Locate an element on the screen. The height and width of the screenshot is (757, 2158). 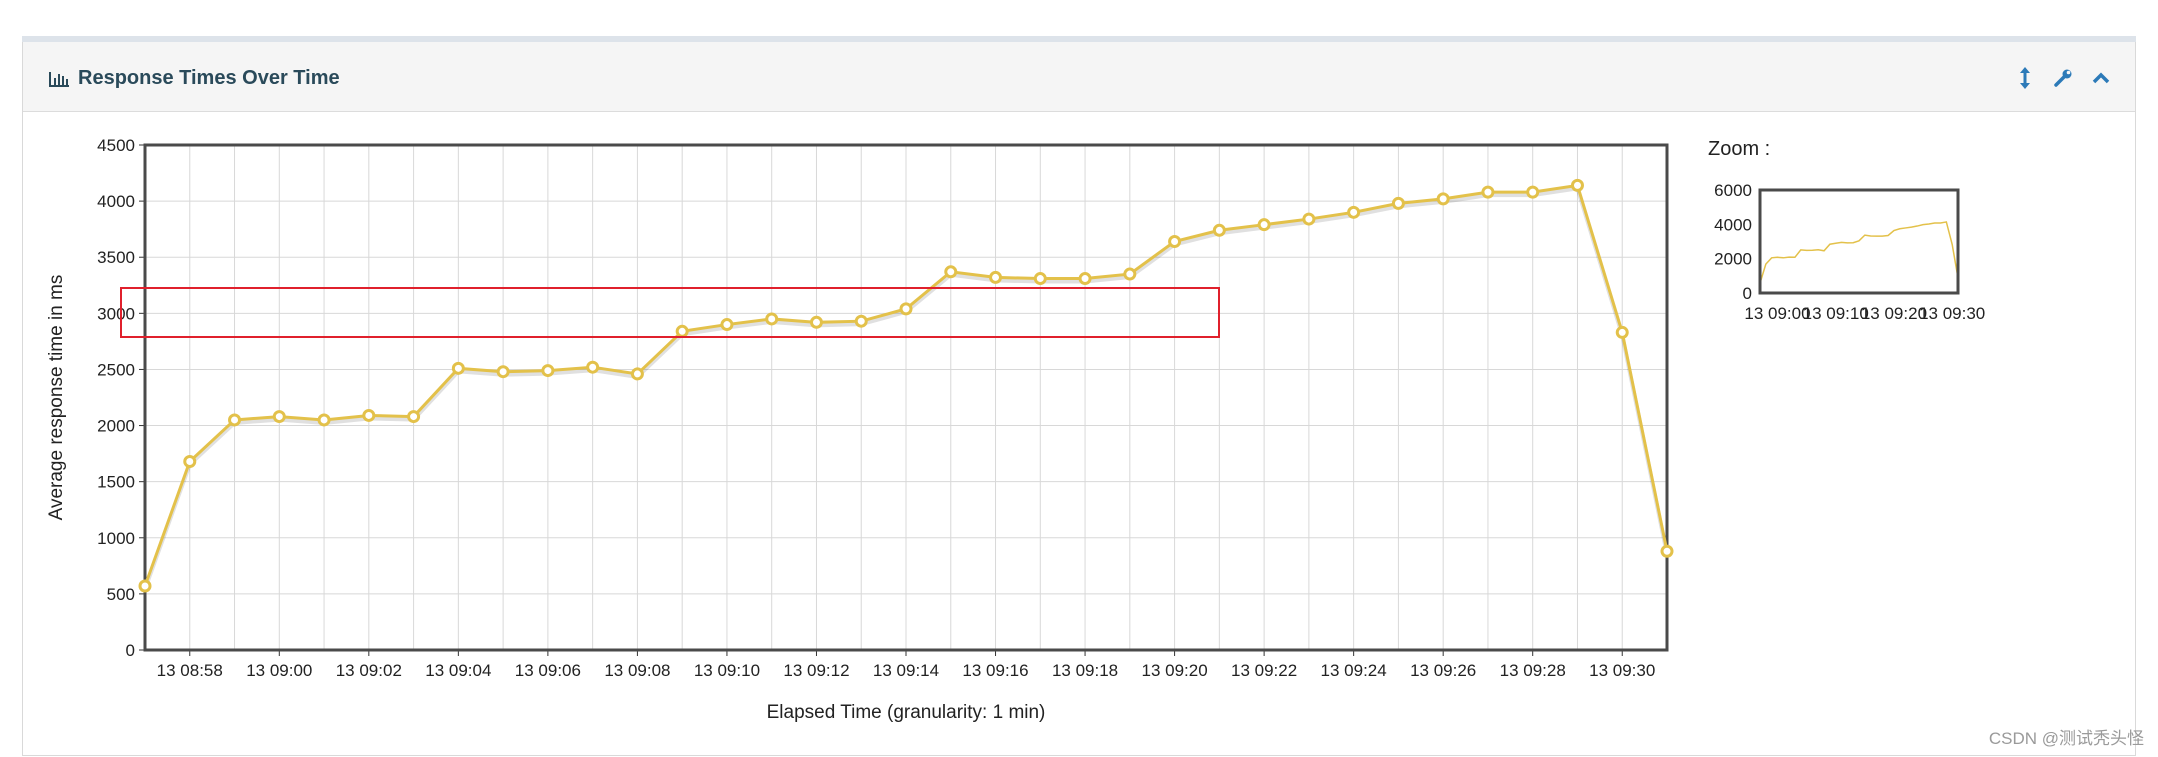
x-tick-label: 13 09:16 is located at coordinates (995, 670).